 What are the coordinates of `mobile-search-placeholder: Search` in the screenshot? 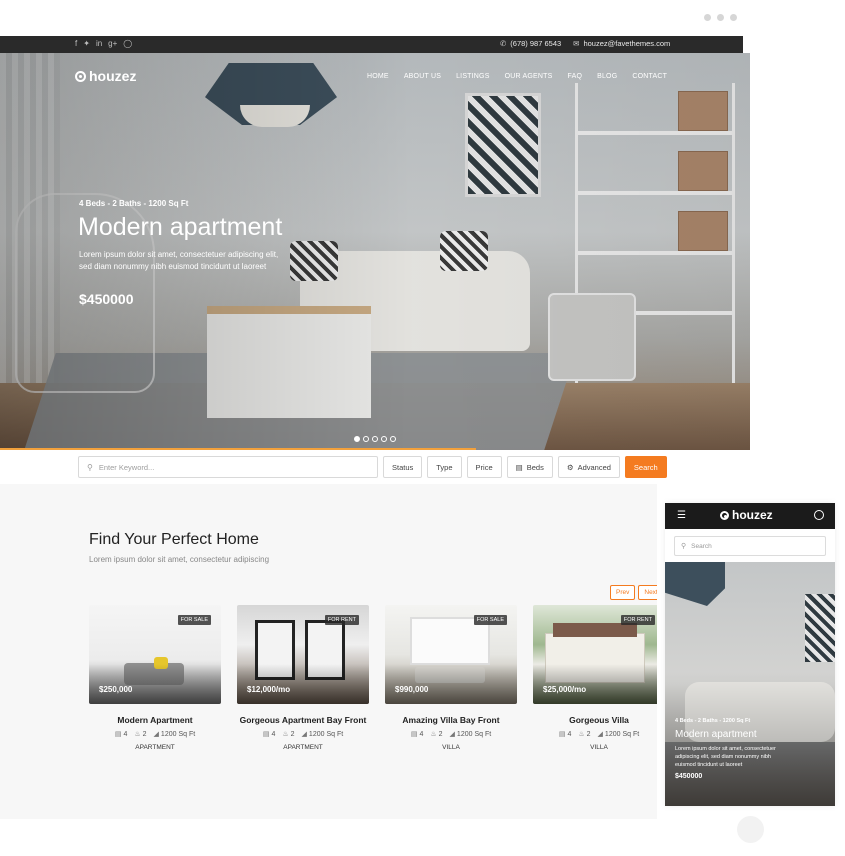 It's located at (701, 546).